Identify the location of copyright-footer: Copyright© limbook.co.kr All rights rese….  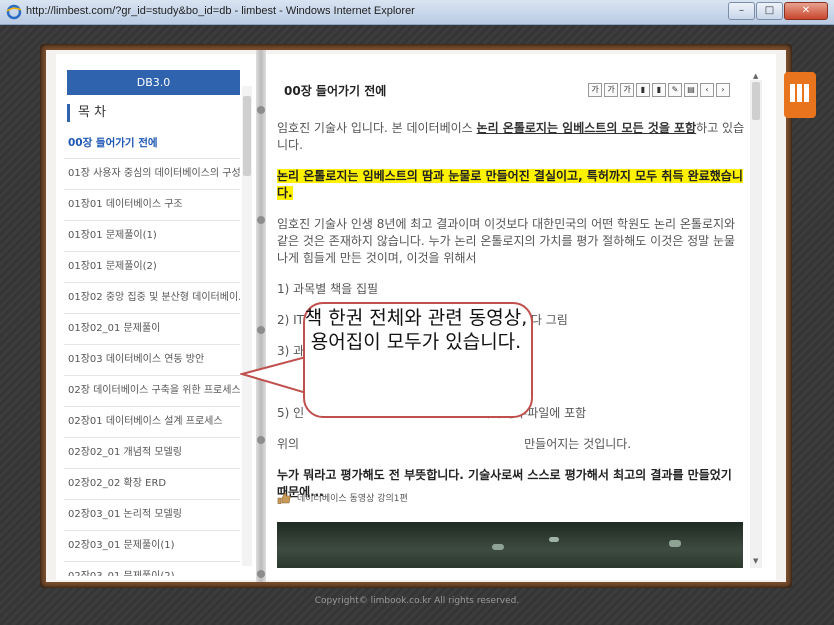
(417, 601).